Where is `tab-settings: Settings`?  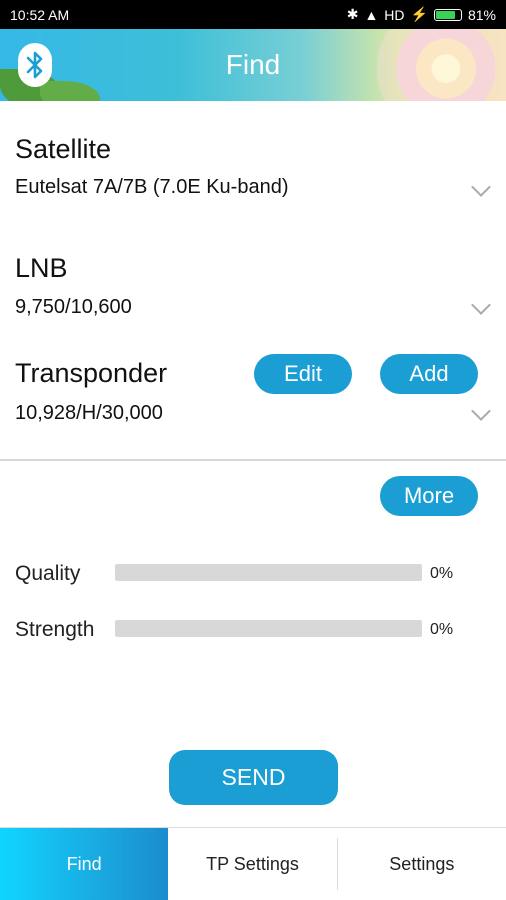 tab-settings: Settings is located at coordinates (422, 864).